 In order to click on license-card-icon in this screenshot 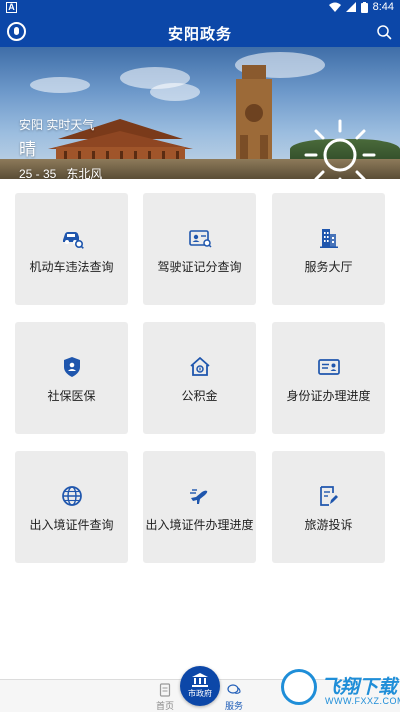, I will do `click(200, 238)`.